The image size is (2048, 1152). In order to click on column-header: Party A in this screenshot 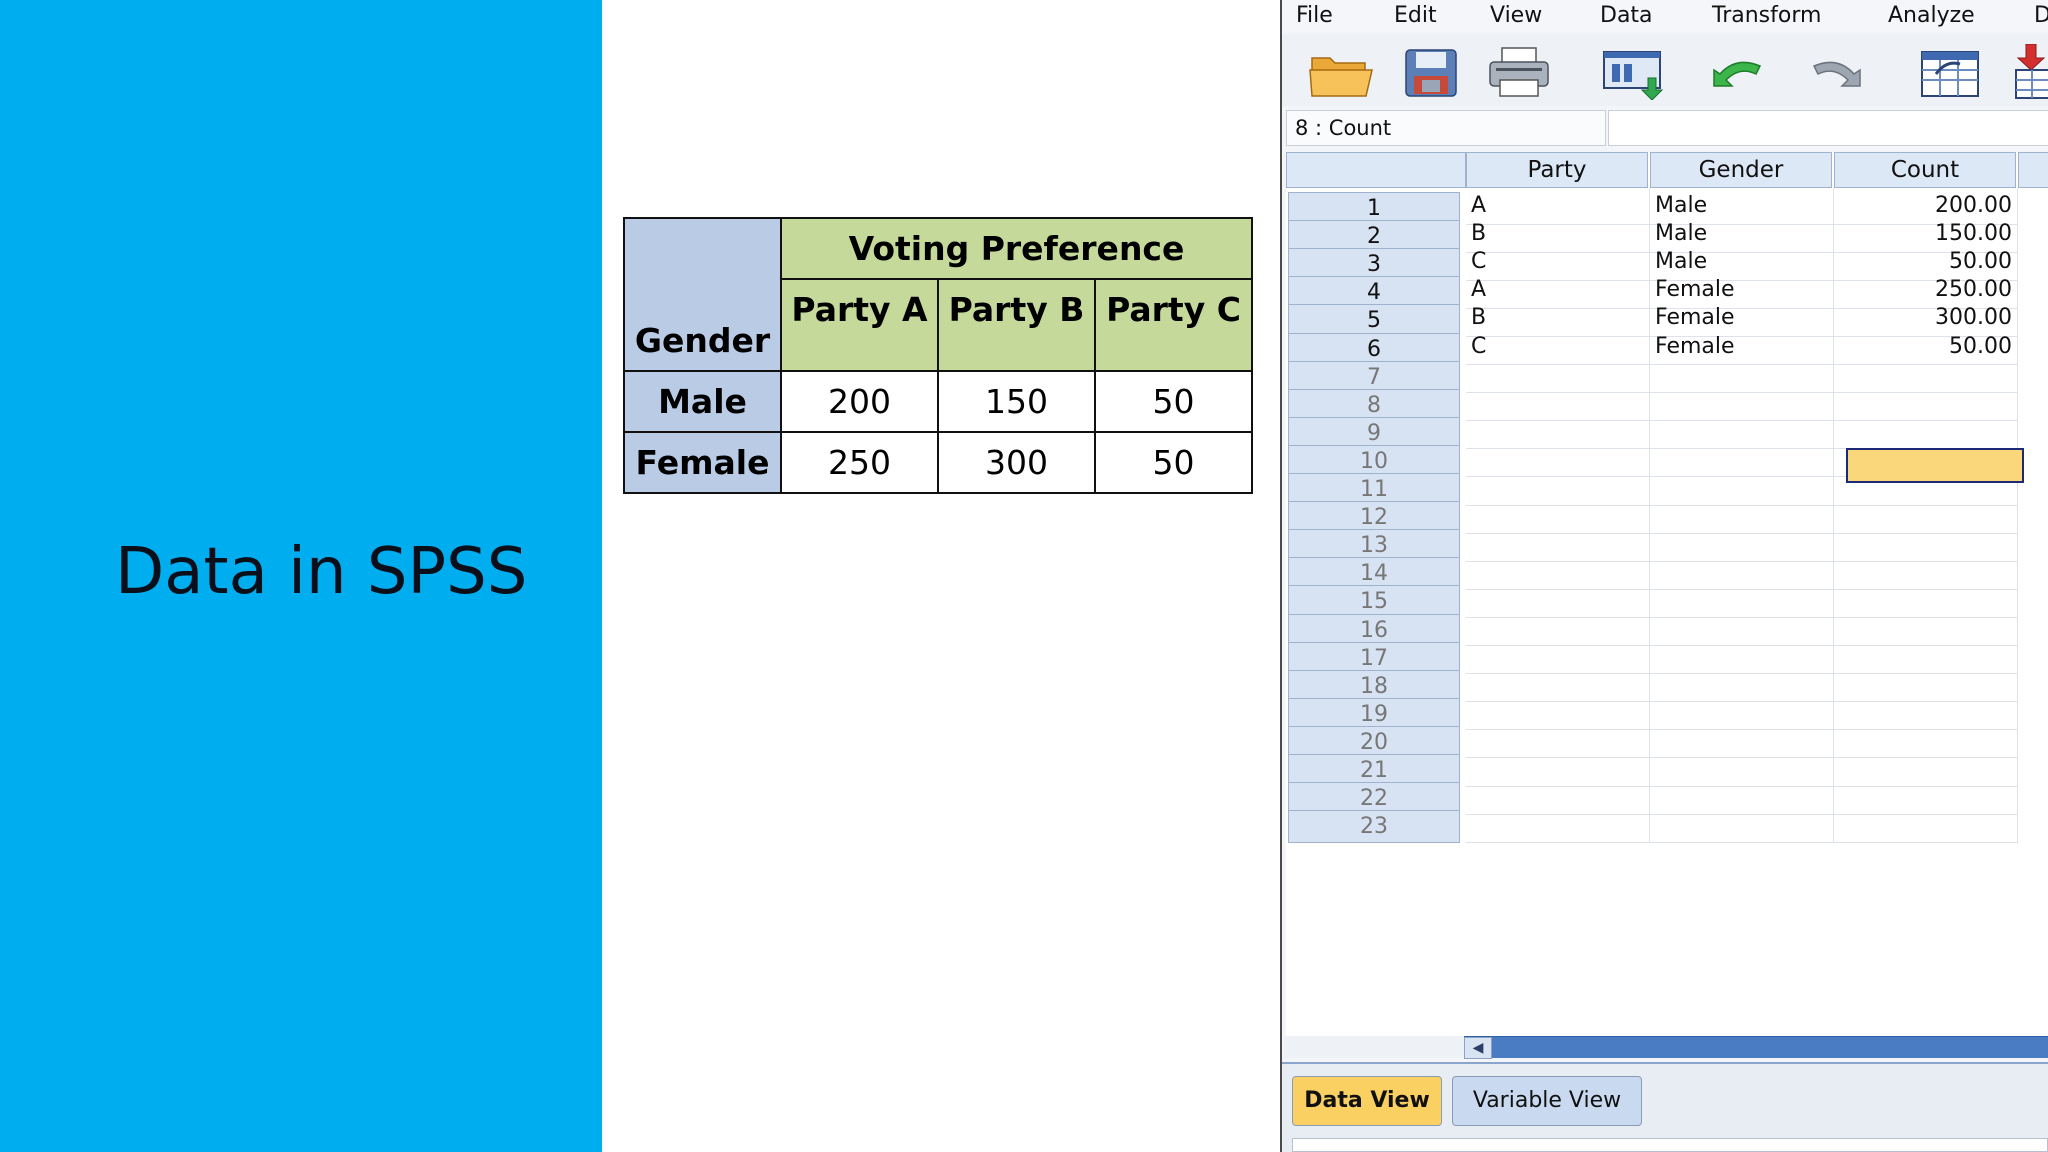, I will do `click(859, 325)`.